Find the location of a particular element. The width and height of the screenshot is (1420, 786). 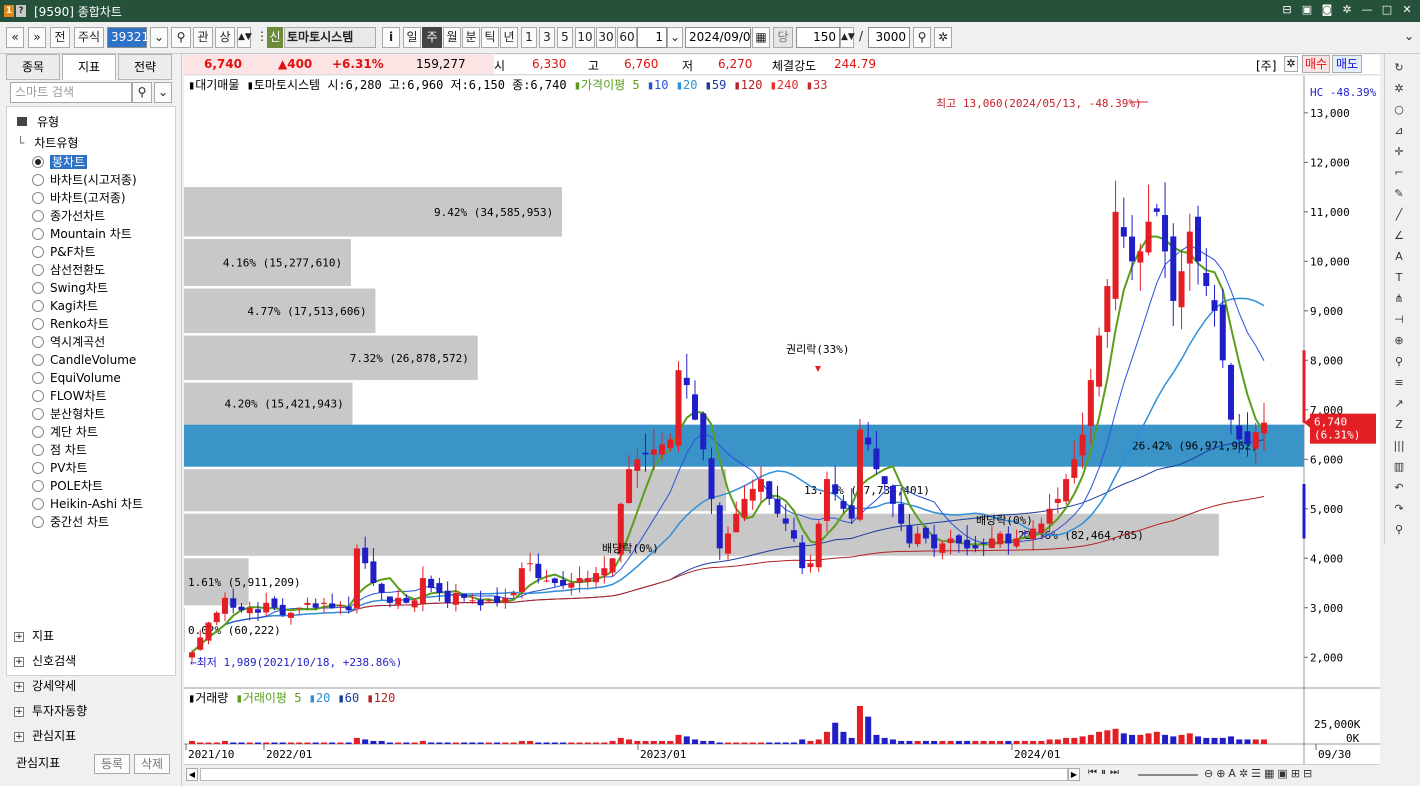

folder-favorite: + 관심지표 is located at coordinates (45, 736).